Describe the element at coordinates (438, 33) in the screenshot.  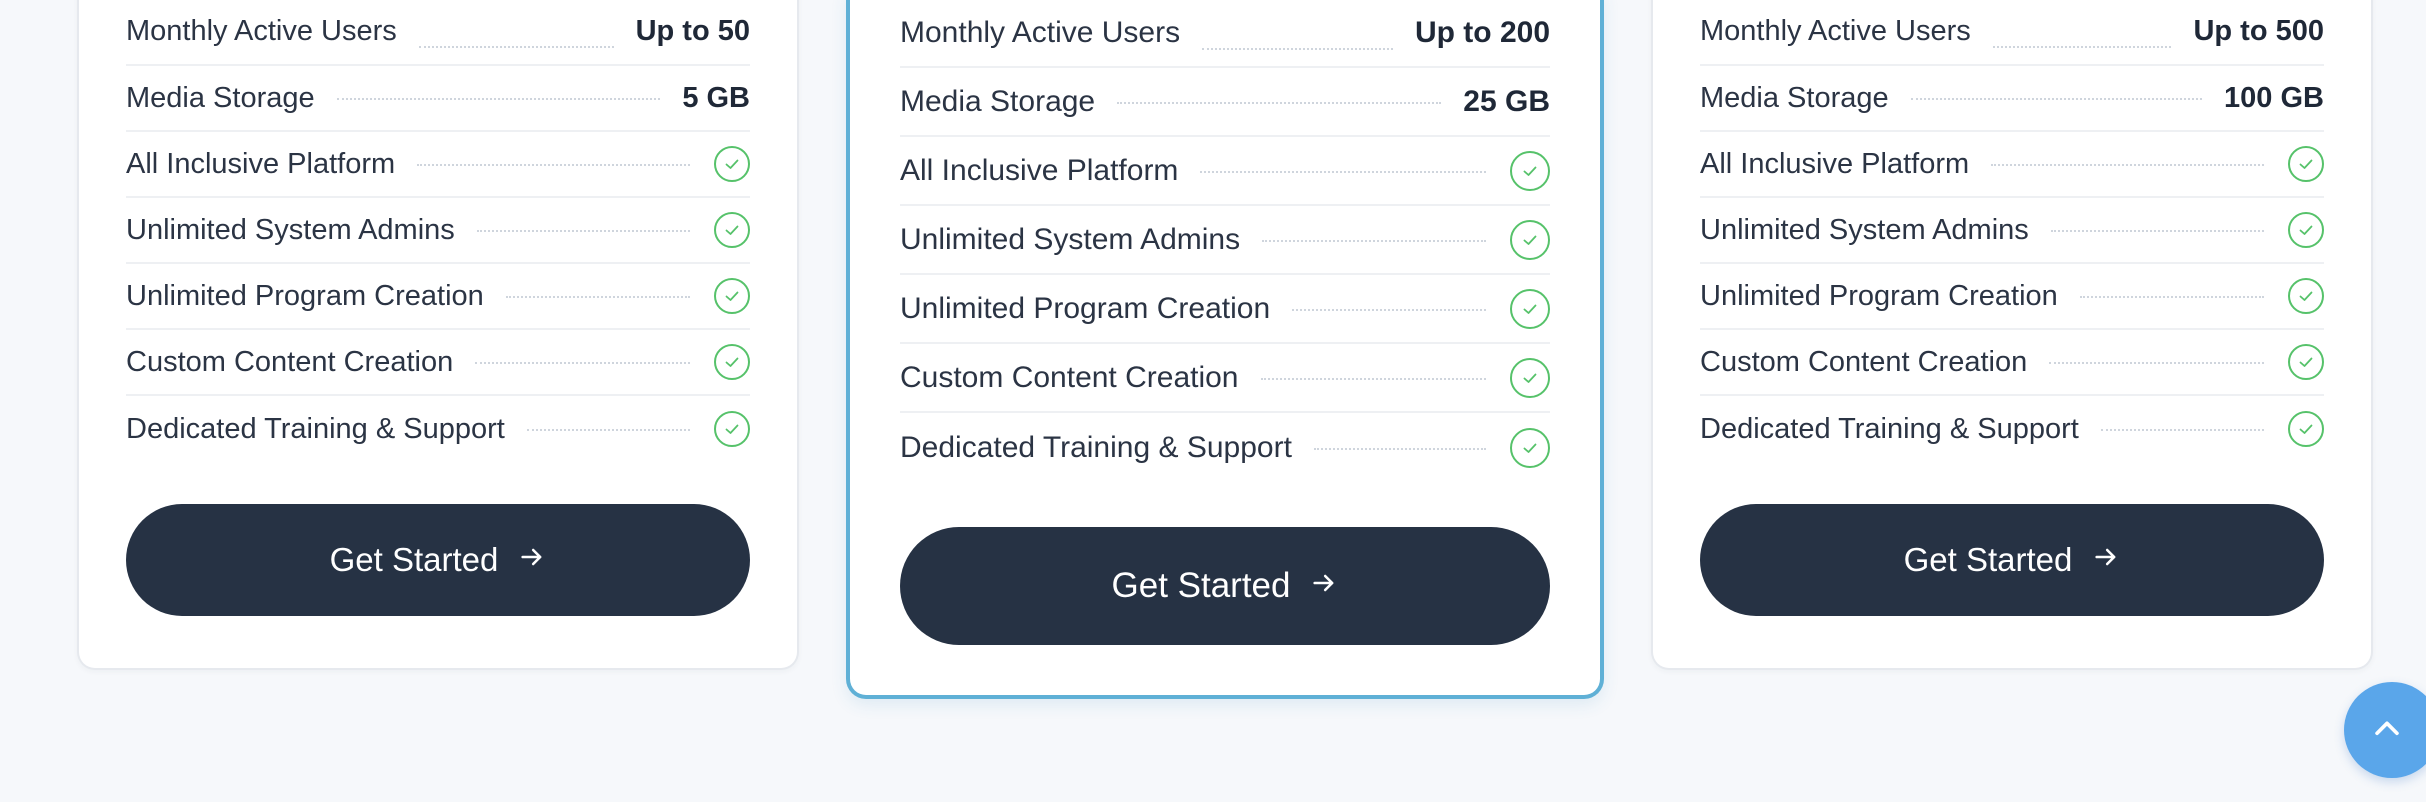
I see `feature-row-monthly-active-users: Monthly Active Users Up to 50` at that location.